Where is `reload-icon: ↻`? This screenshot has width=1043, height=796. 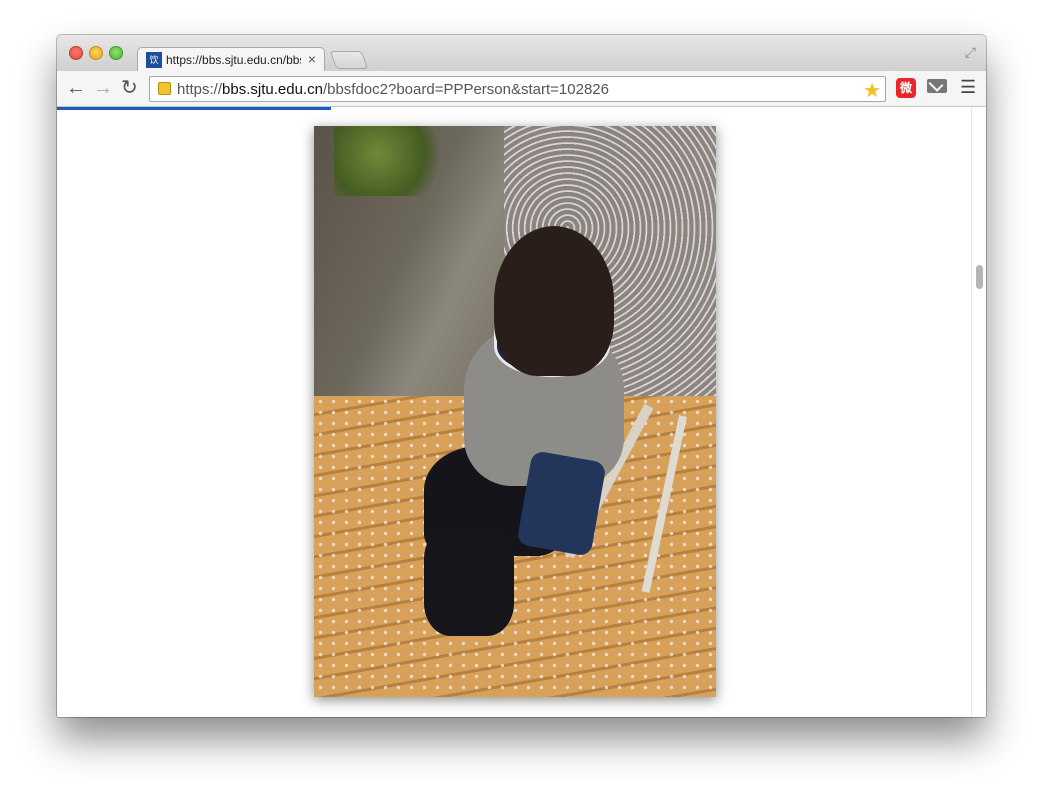 reload-icon: ↻ is located at coordinates (129, 88).